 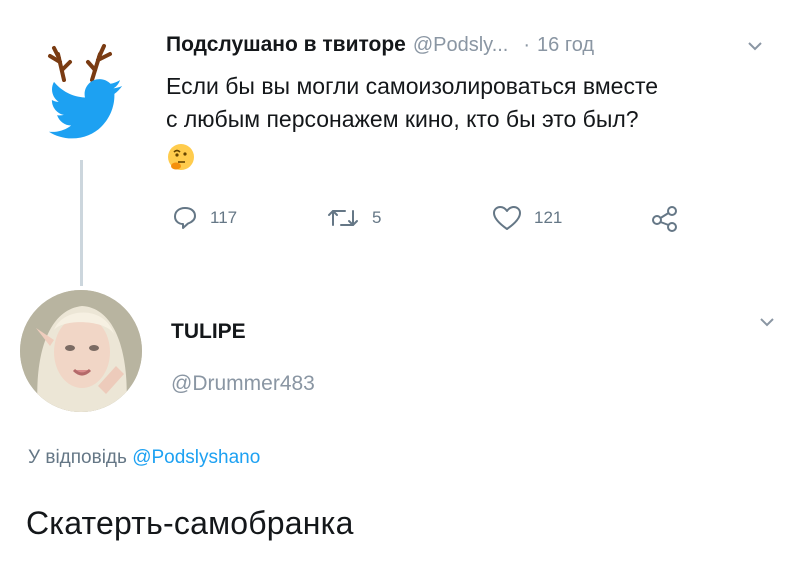 I want to click on author-name: Подслушано в твиторе, so click(x=286, y=45).